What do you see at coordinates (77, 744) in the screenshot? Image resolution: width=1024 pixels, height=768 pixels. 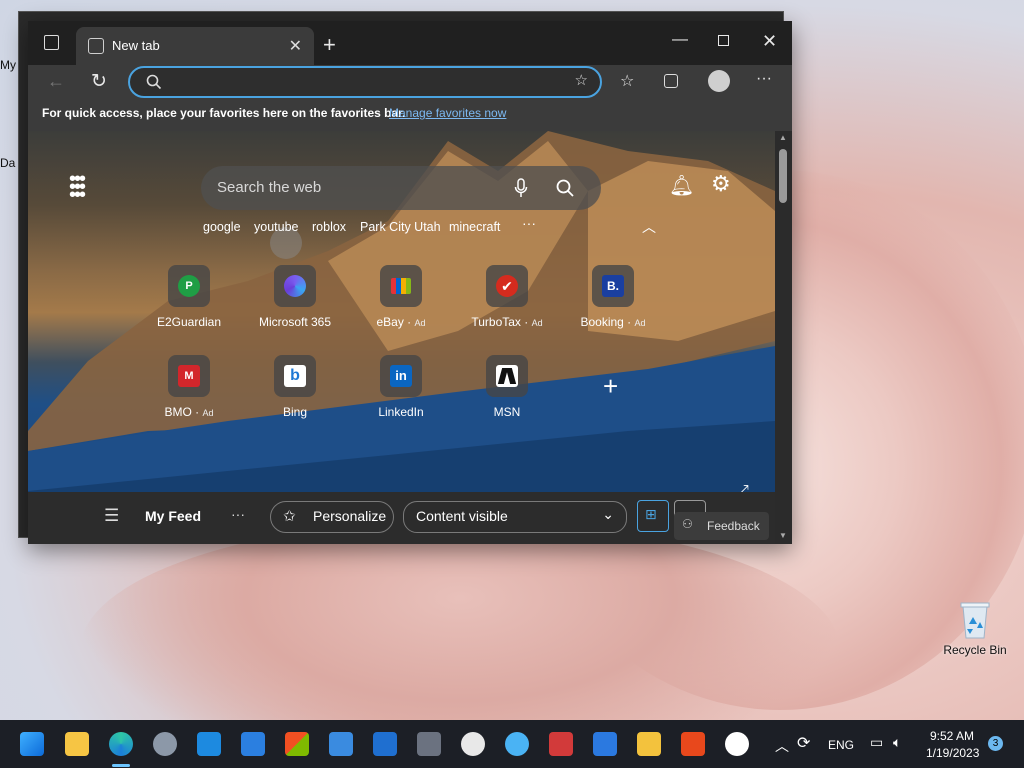 I see `file-explorer-icon` at bounding box center [77, 744].